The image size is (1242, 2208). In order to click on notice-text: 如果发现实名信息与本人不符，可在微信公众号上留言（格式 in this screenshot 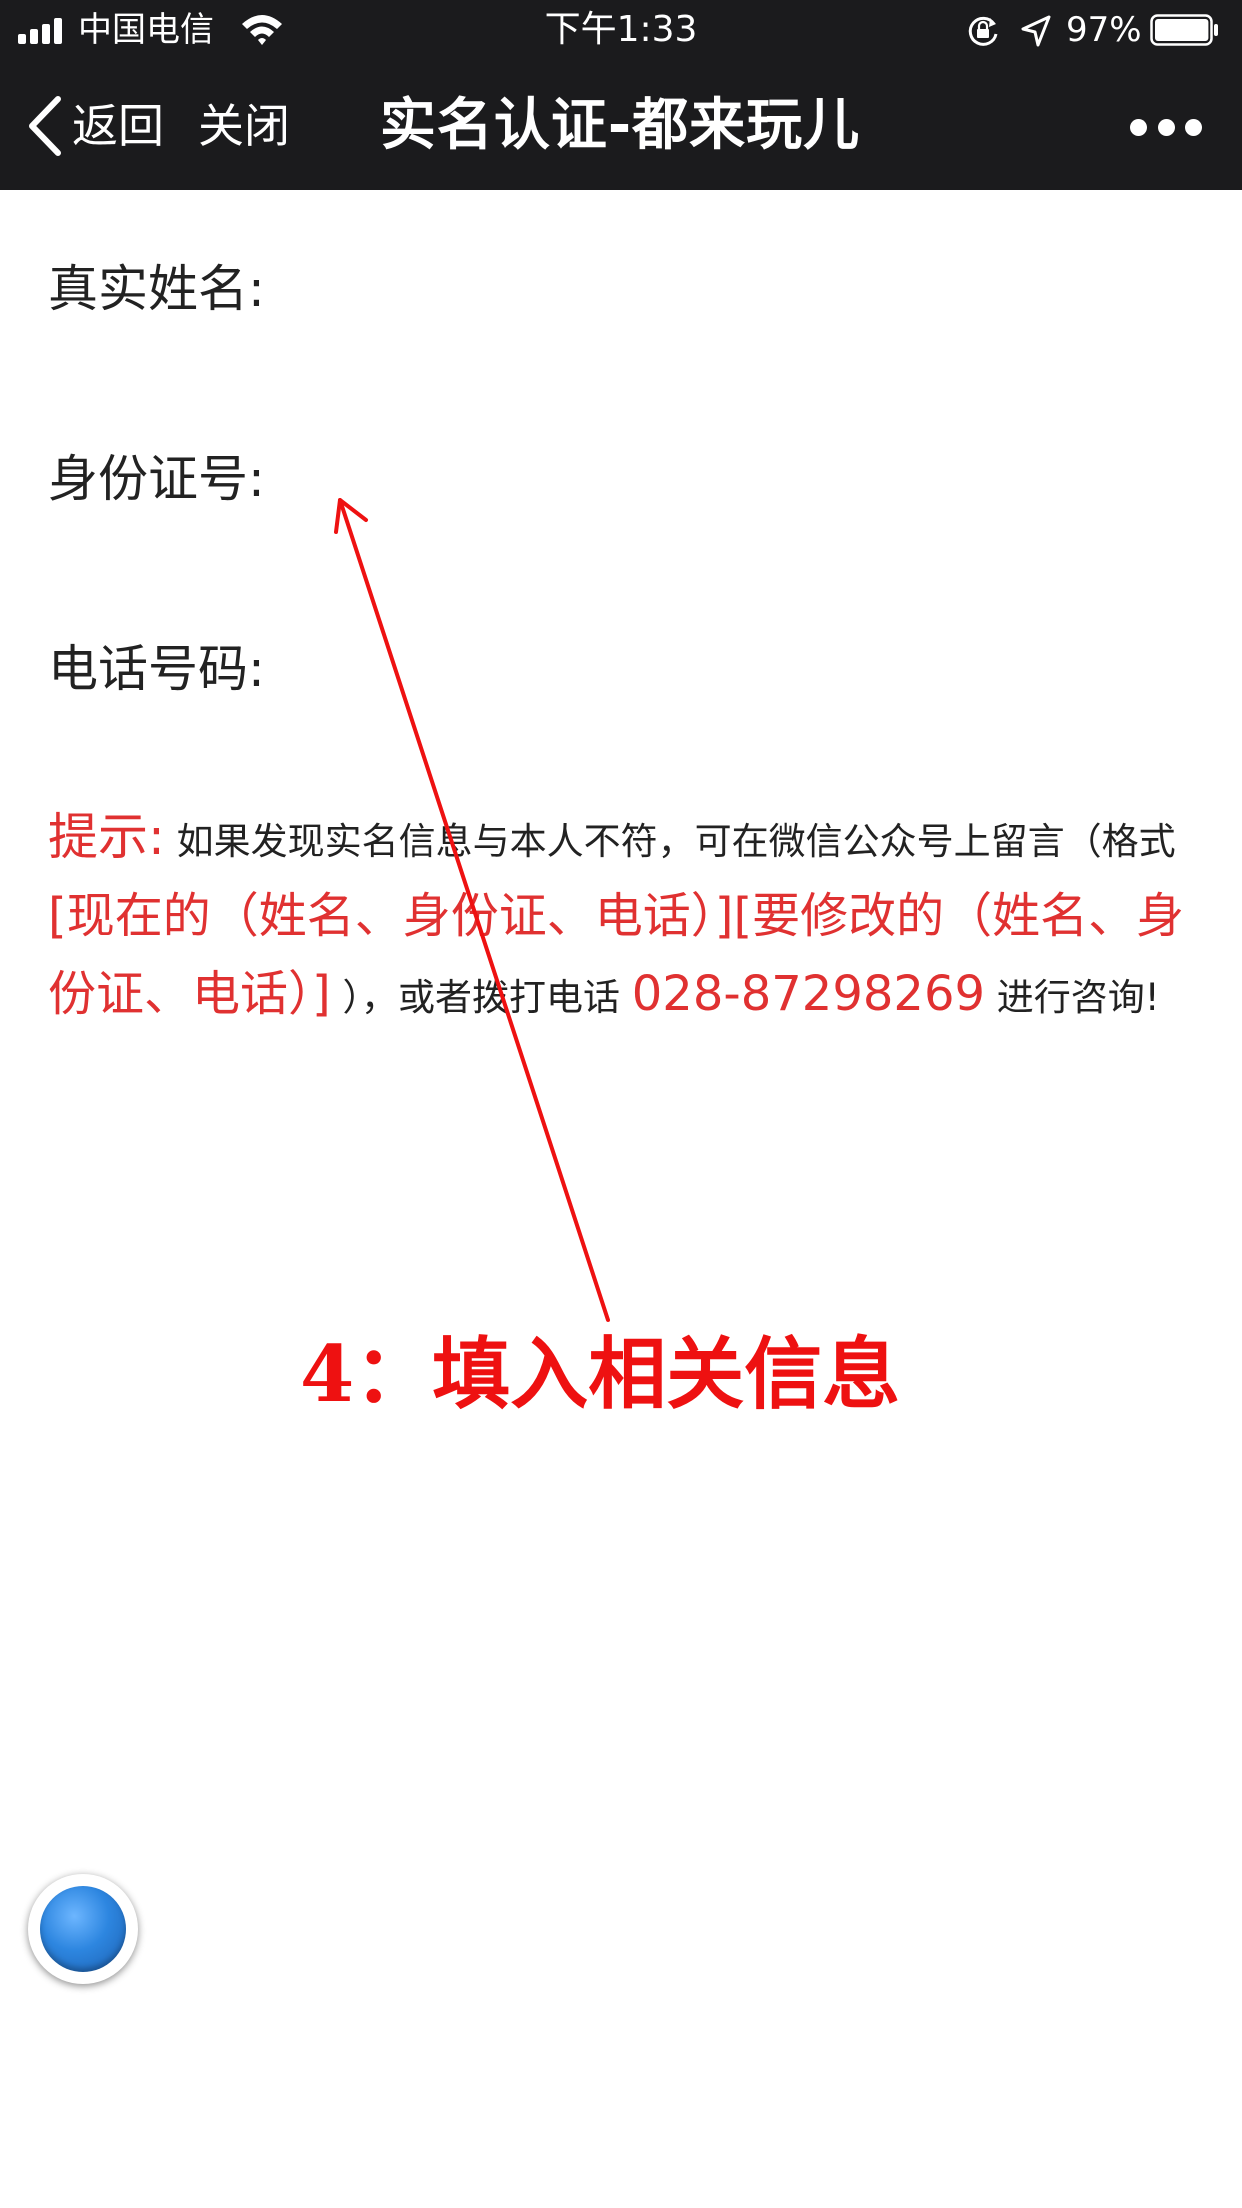, I will do `click(676, 841)`.